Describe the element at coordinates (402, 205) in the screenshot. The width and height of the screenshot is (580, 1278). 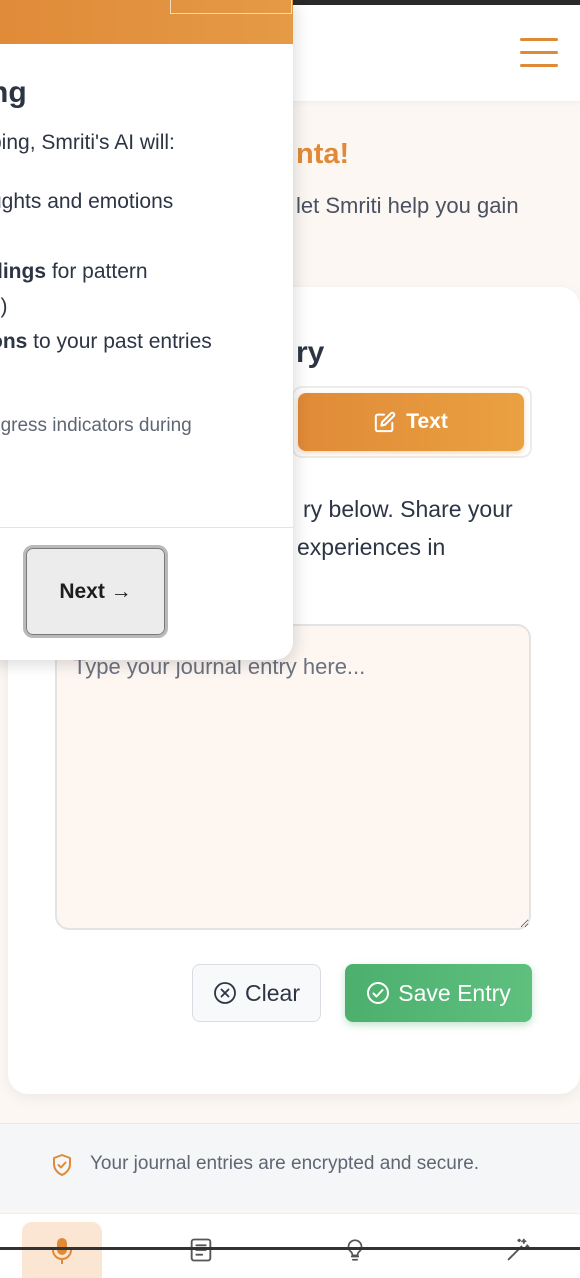
I see `greeting-subtext: l let Smriti help you gain` at that location.